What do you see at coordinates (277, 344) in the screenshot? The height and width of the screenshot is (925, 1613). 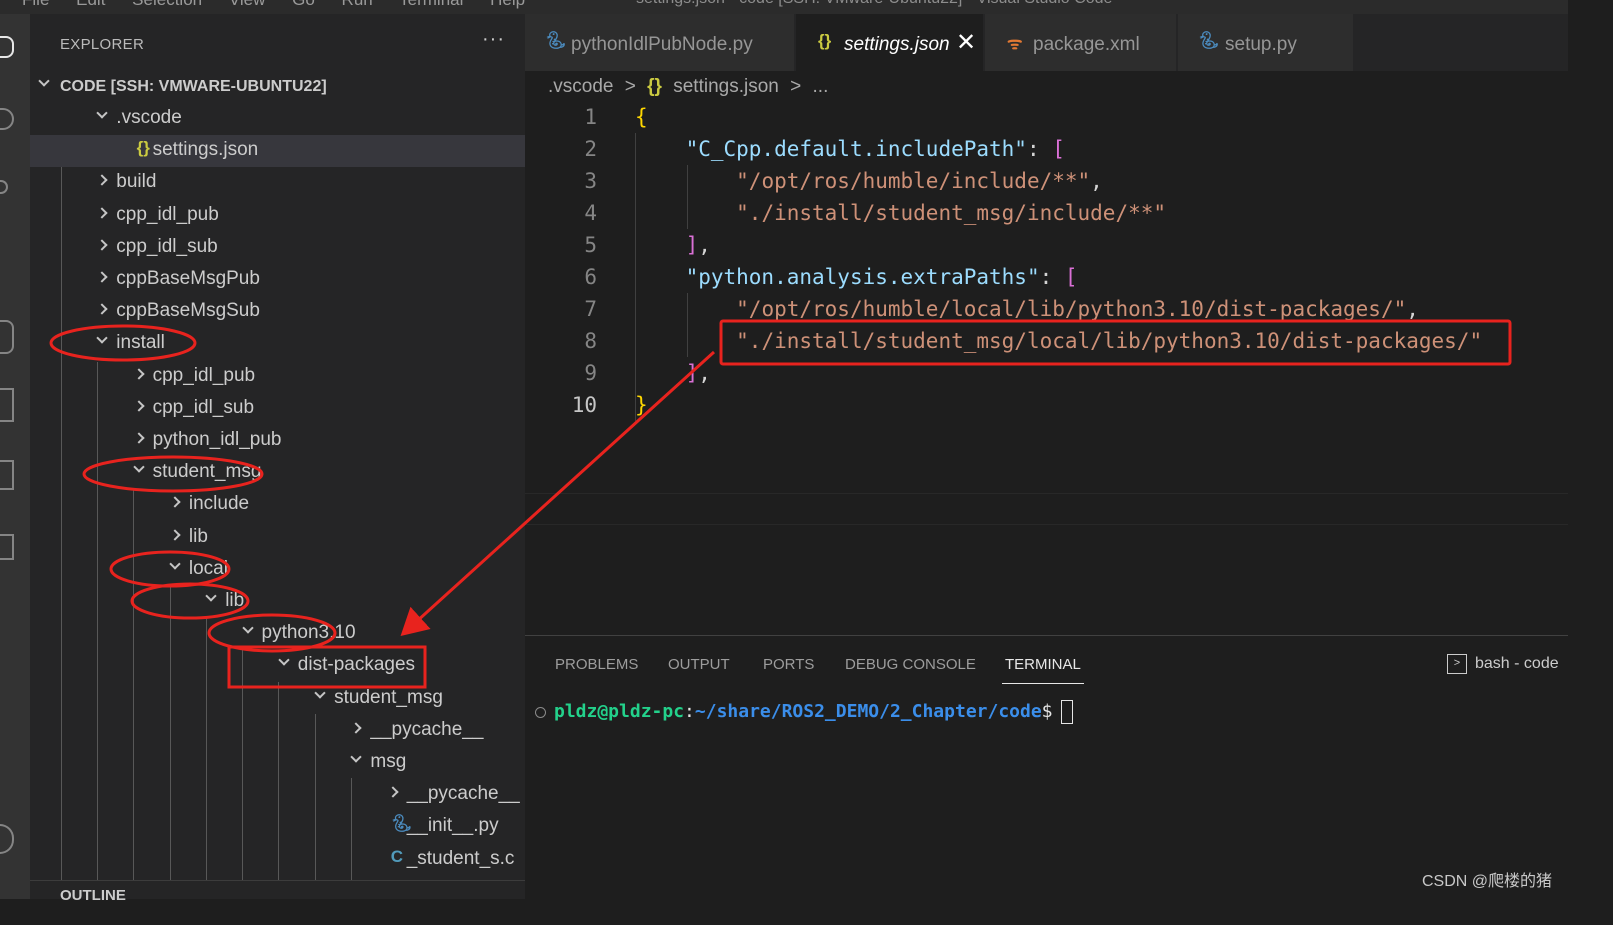 I see `tree-item: install` at bounding box center [277, 344].